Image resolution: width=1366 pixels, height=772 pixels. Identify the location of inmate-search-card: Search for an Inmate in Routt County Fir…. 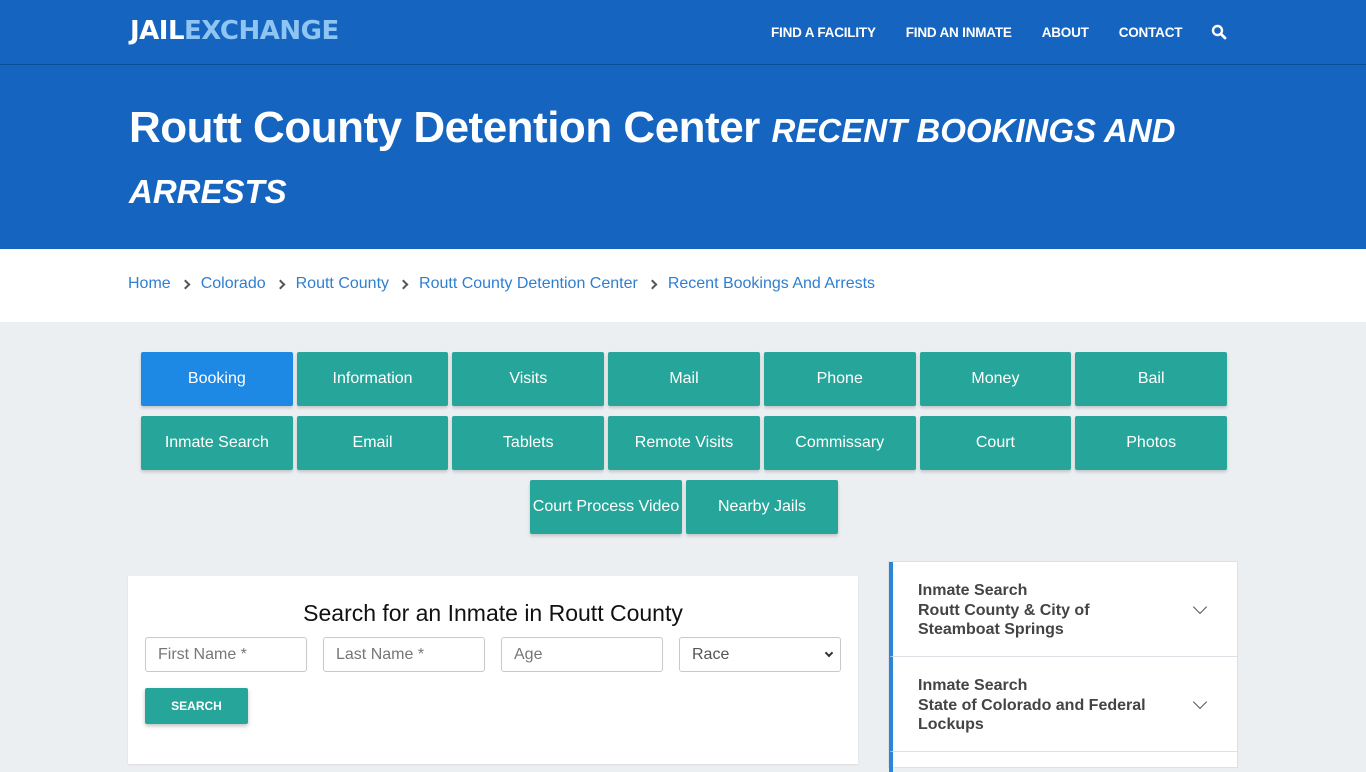
(493, 670).